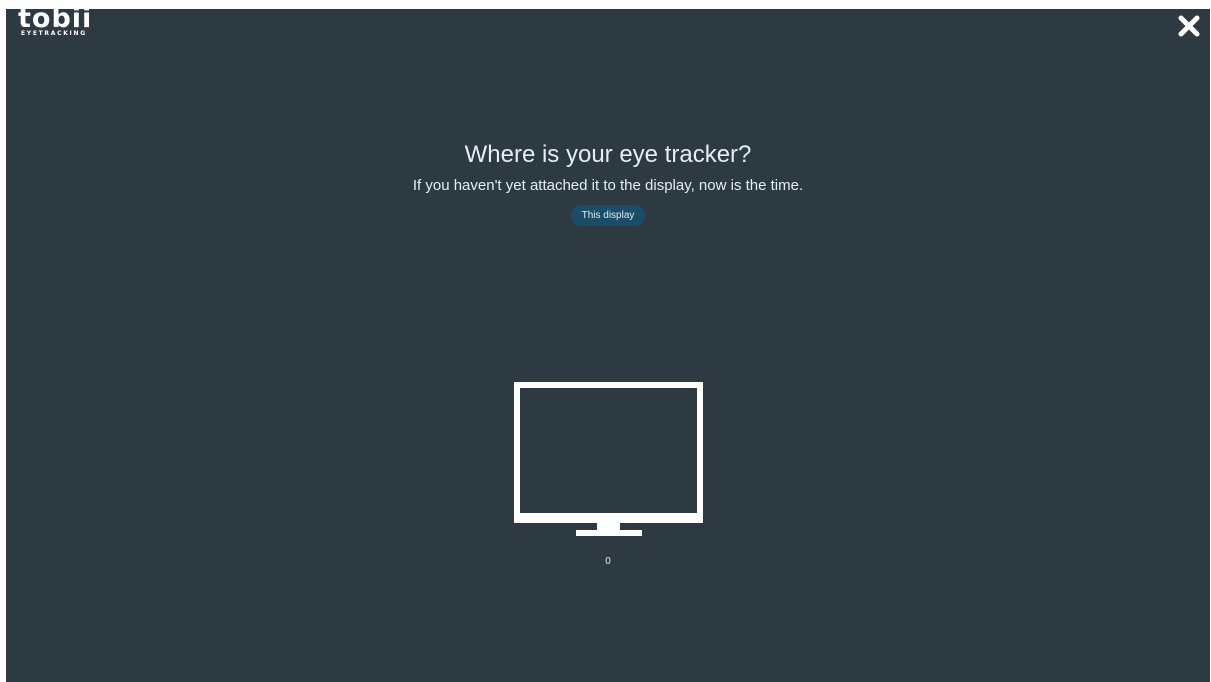 This screenshot has width=1211, height=682. I want to click on monitor-index-label: 0, so click(608, 561).